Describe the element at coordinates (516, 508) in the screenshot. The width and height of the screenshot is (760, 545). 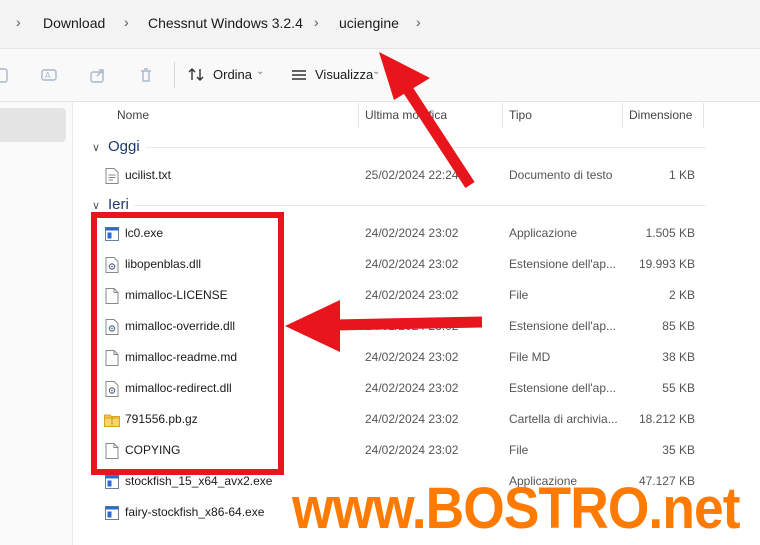
I see `watermark-logo: www.BOSTRO.net` at that location.